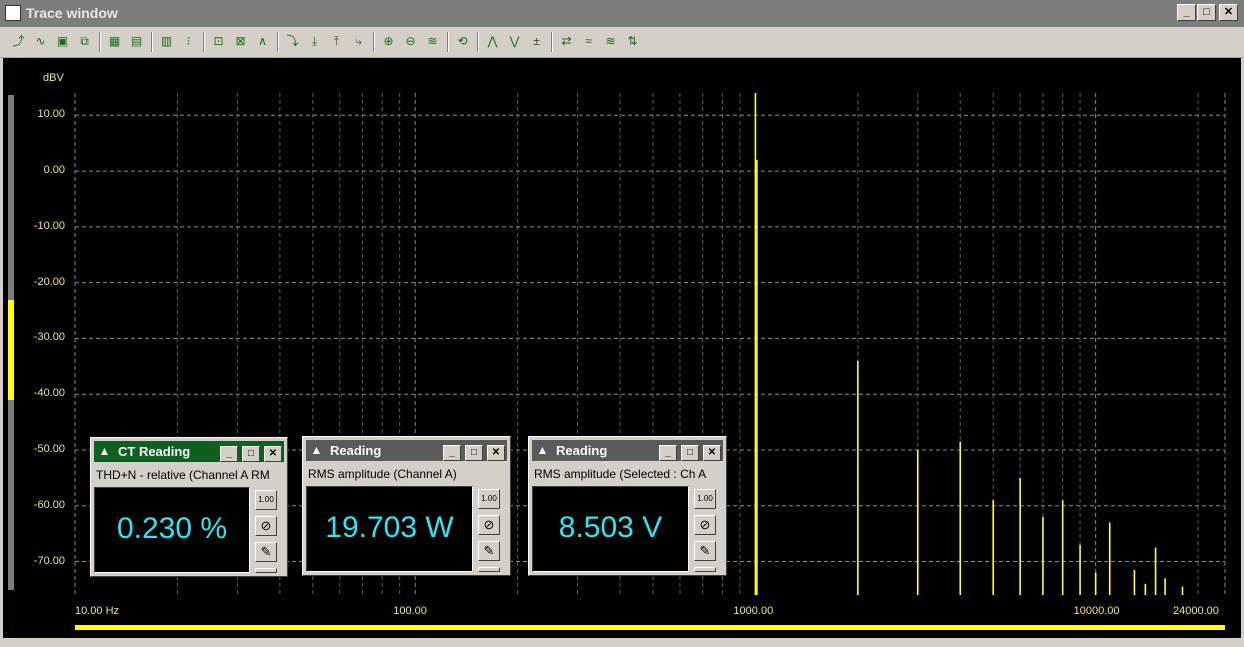 This screenshot has height=647, width=1244. What do you see at coordinates (49, 504) in the screenshot?
I see `y-tick-label: -60.00` at bounding box center [49, 504].